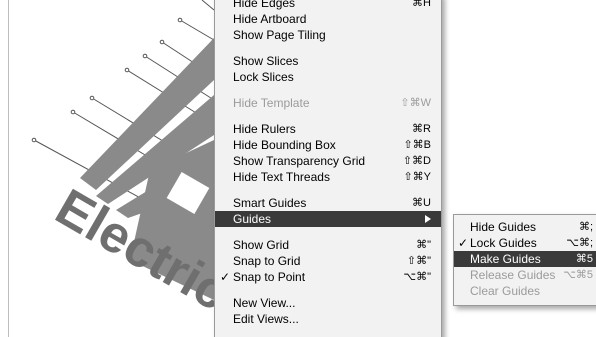  I want to click on menu-item-make-guides: Make Guides ⌘5, so click(525, 259).